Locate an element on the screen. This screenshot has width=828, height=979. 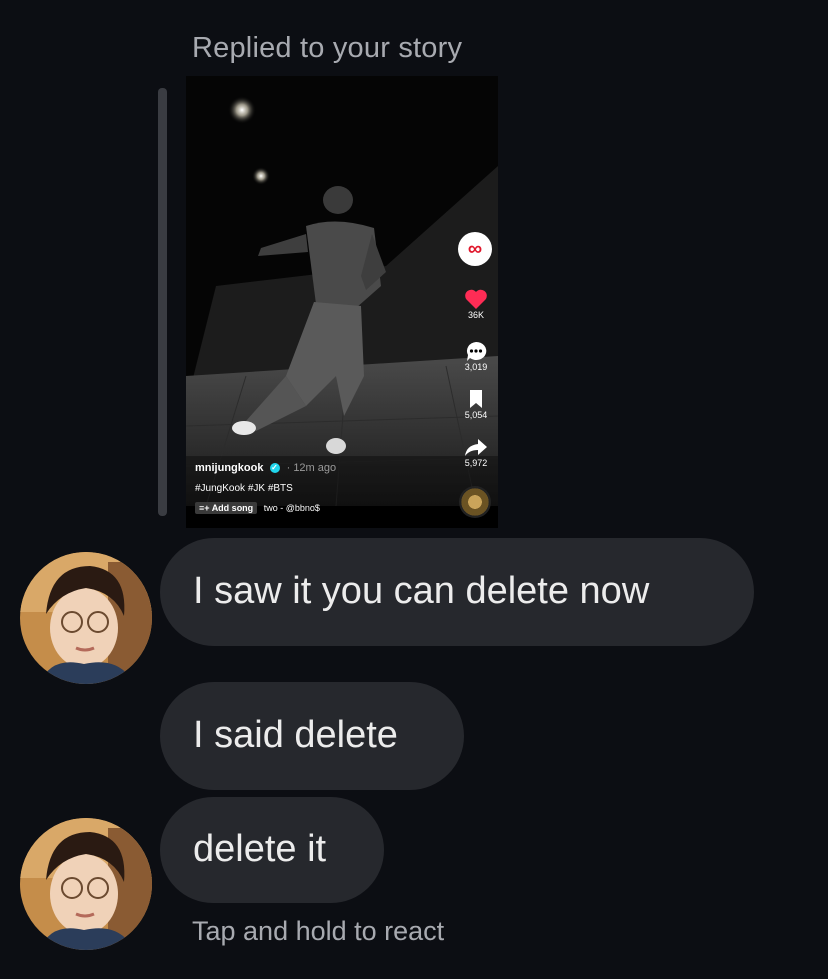
message-bubble: I said delete is located at coordinates (312, 736).